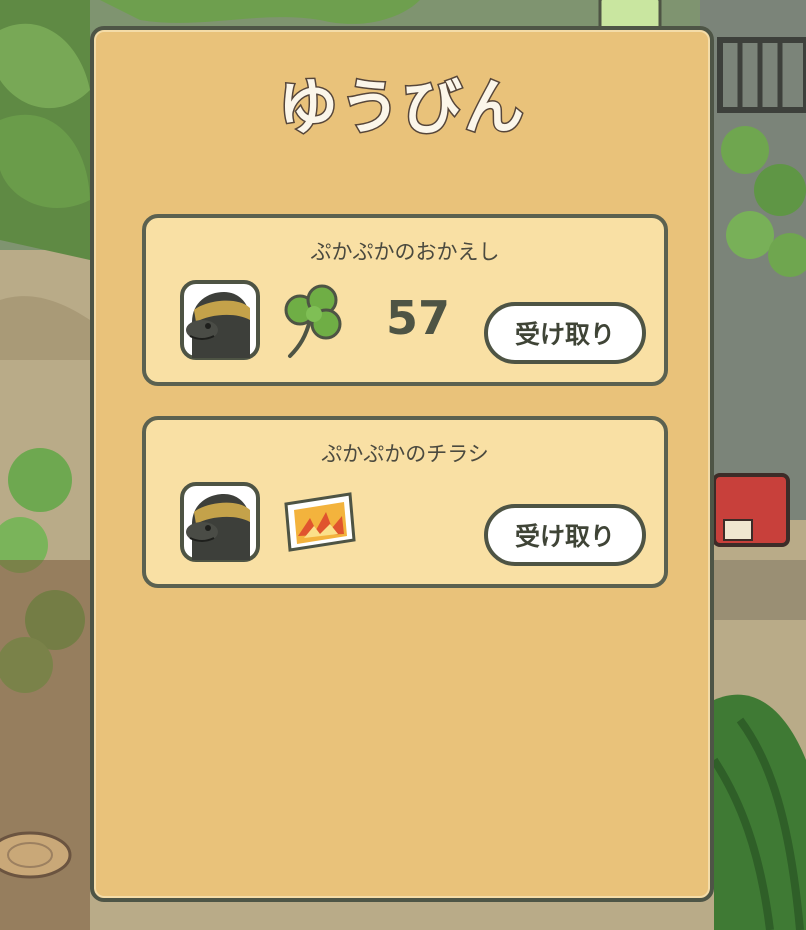  I want to click on mailbox-title: ゆうびん, so click(401, 108).